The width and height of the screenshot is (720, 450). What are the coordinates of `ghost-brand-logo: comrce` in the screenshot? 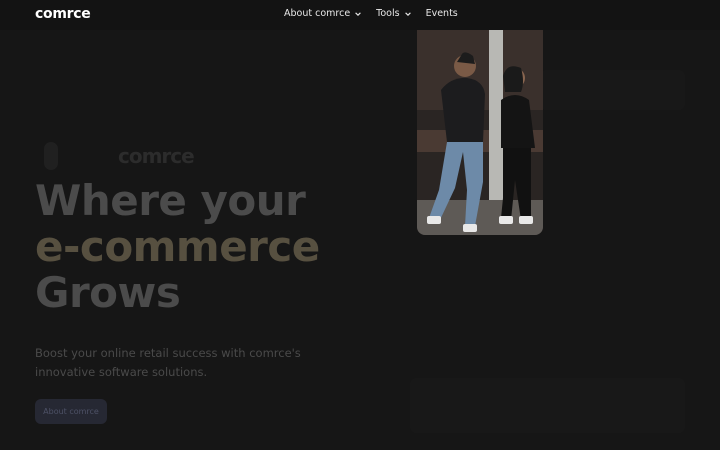 It's located at (156, 156).